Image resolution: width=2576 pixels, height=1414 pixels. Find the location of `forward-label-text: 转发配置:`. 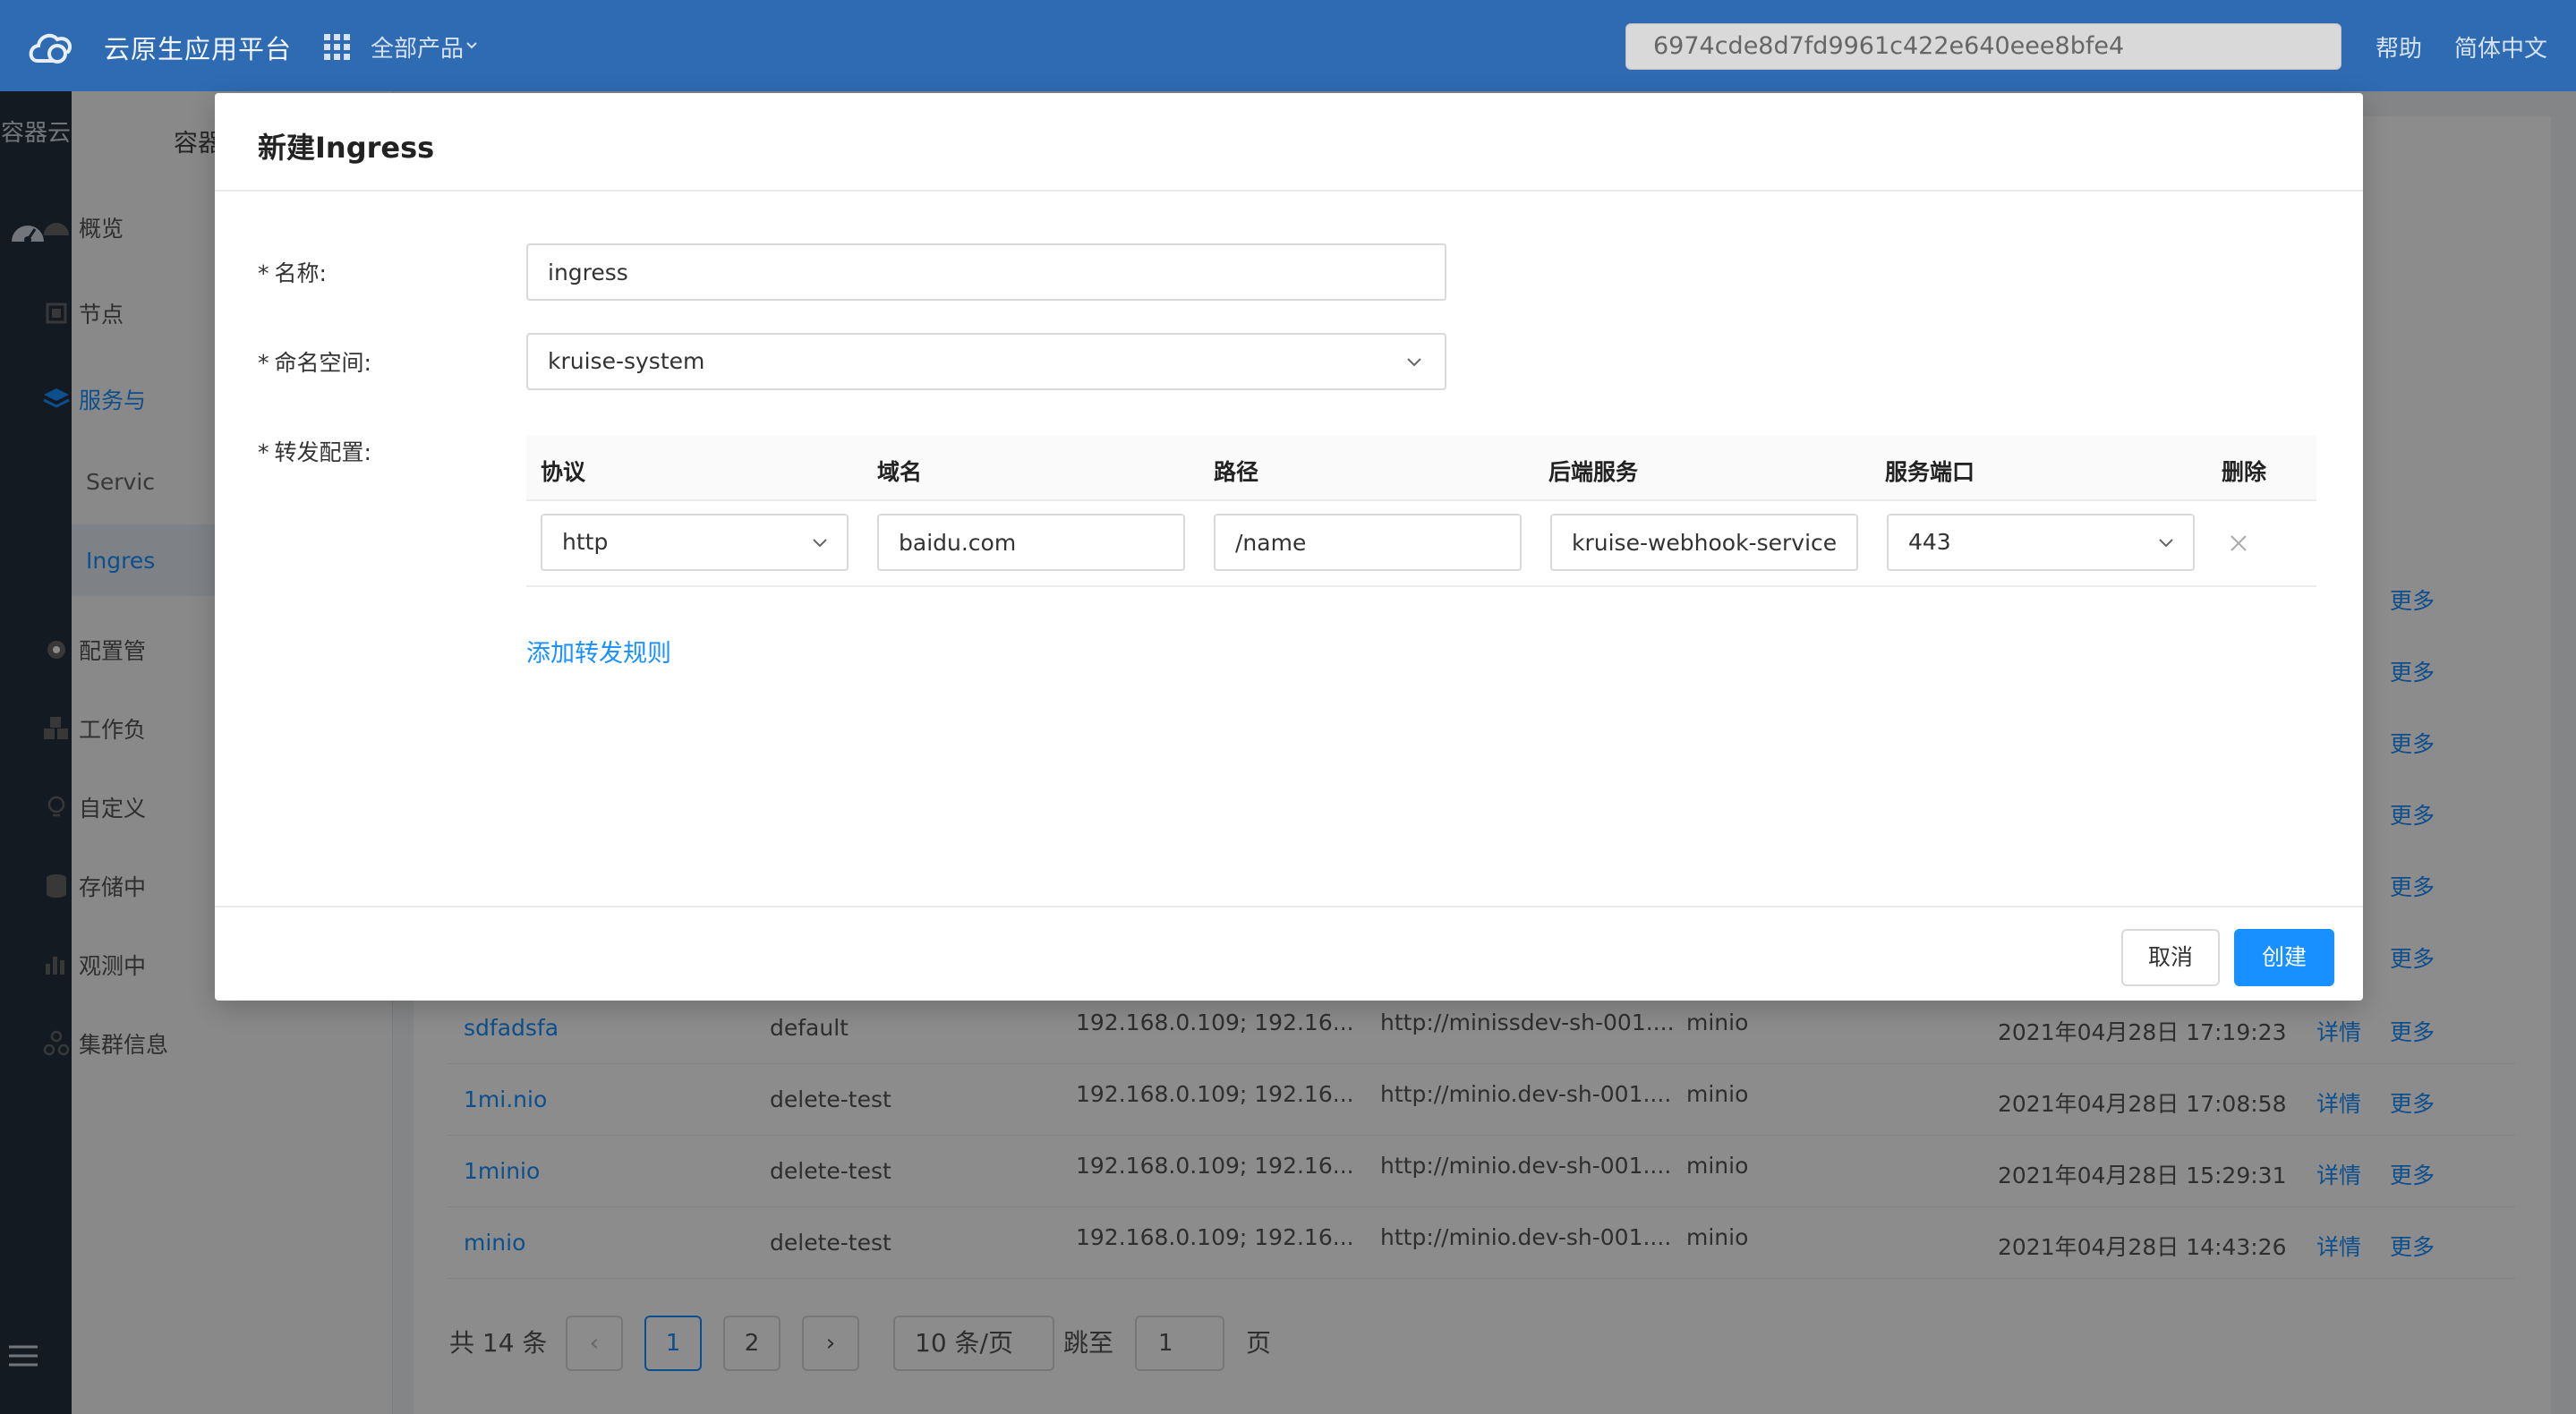

forward-label-text: 转发配置: is located at coordinates (322, 452).